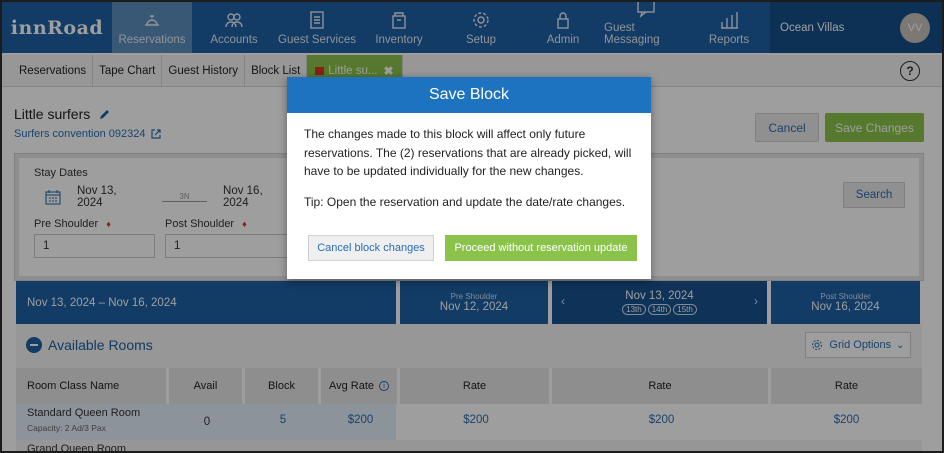 The width and height of the screenshot is (944, 453). Describe the element at coordinates (371, 248) in the screenshot. I see `cancel-block-changes-button: Cancel block changes` at that location.